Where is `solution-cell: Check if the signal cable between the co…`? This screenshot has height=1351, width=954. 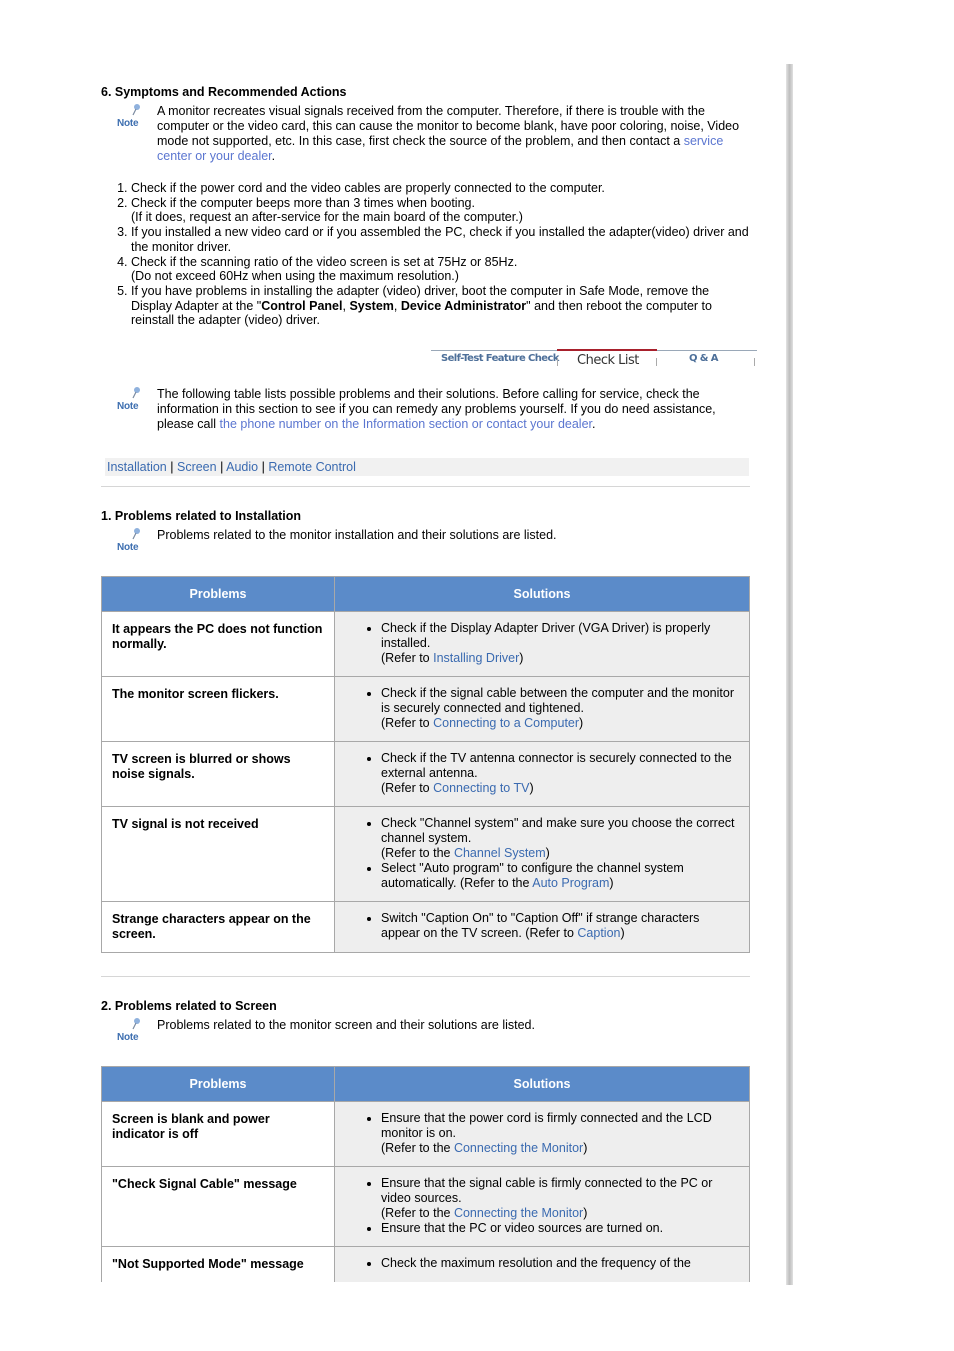
solution-cell: Check if the signal cable between the co… is located at coordinates (542, 709).